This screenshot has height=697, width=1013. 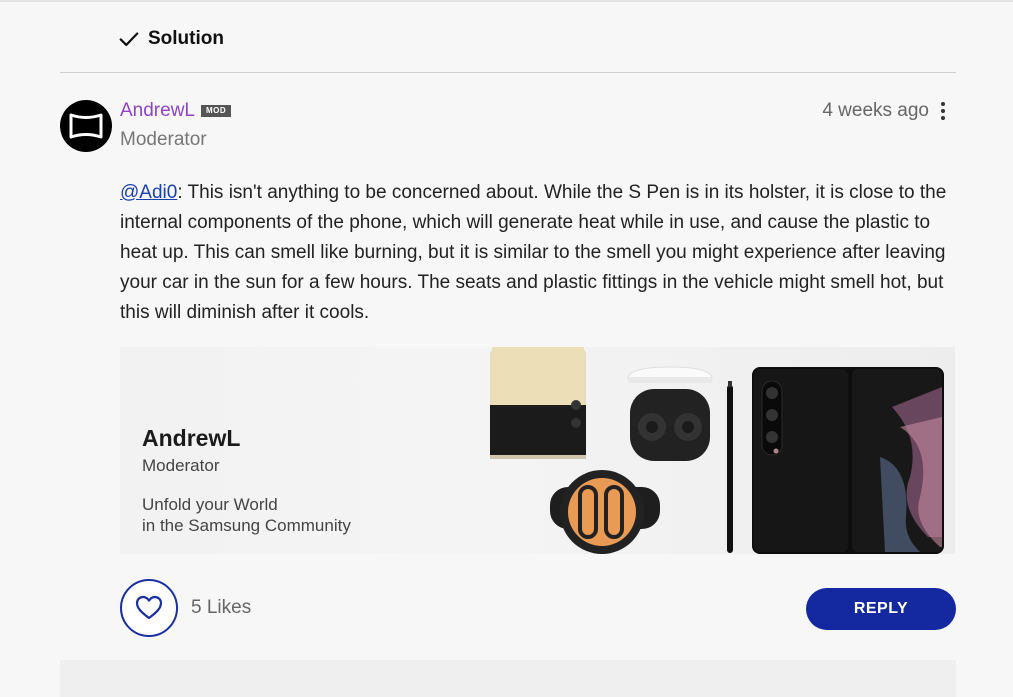 I want to click on earbuds-image, so click(x=670, y=413).